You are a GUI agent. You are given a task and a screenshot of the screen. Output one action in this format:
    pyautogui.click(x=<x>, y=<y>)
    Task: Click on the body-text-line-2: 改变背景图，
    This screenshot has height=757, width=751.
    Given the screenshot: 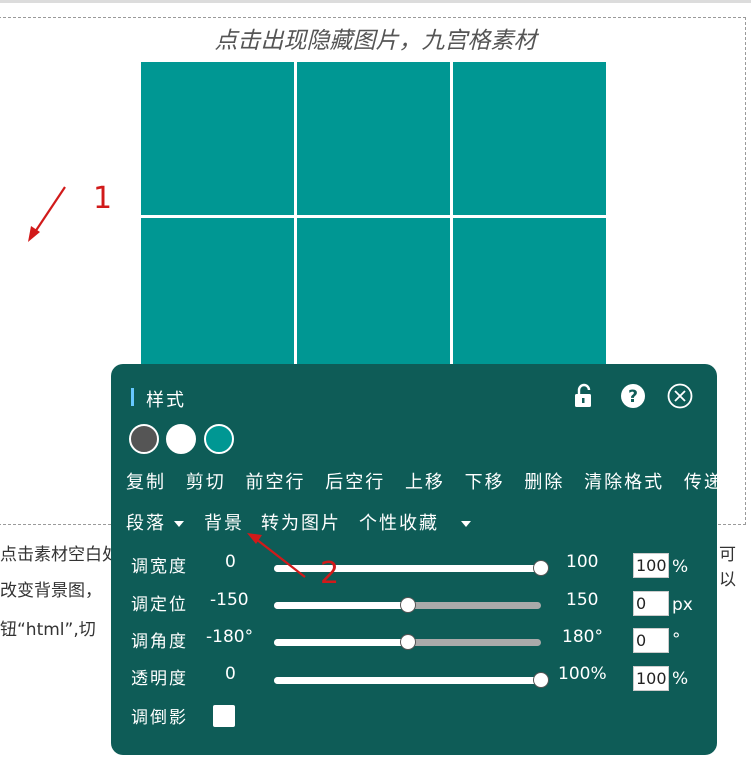 What is the action you would take?
    pyautogui.click(x=51, y=591)
    